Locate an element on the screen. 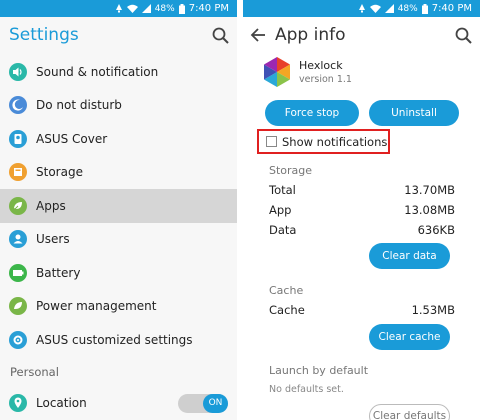 The image size is (480, 420). users-icon is located at coordinates (18, 239).